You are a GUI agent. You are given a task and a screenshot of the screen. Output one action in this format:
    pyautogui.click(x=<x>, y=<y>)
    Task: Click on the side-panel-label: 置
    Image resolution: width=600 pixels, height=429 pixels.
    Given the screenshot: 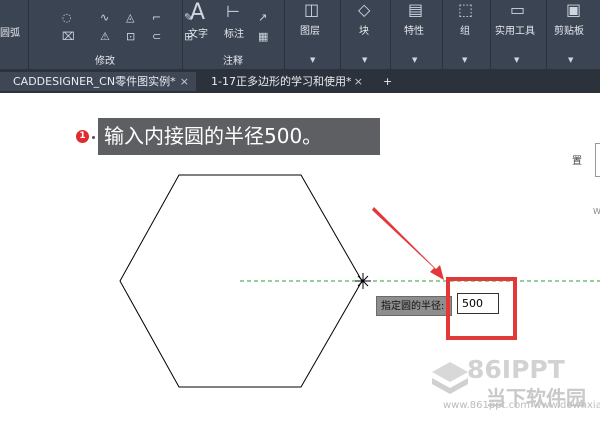 What is the action you would take?
    pyautogui.click(x=577, y=161)
    